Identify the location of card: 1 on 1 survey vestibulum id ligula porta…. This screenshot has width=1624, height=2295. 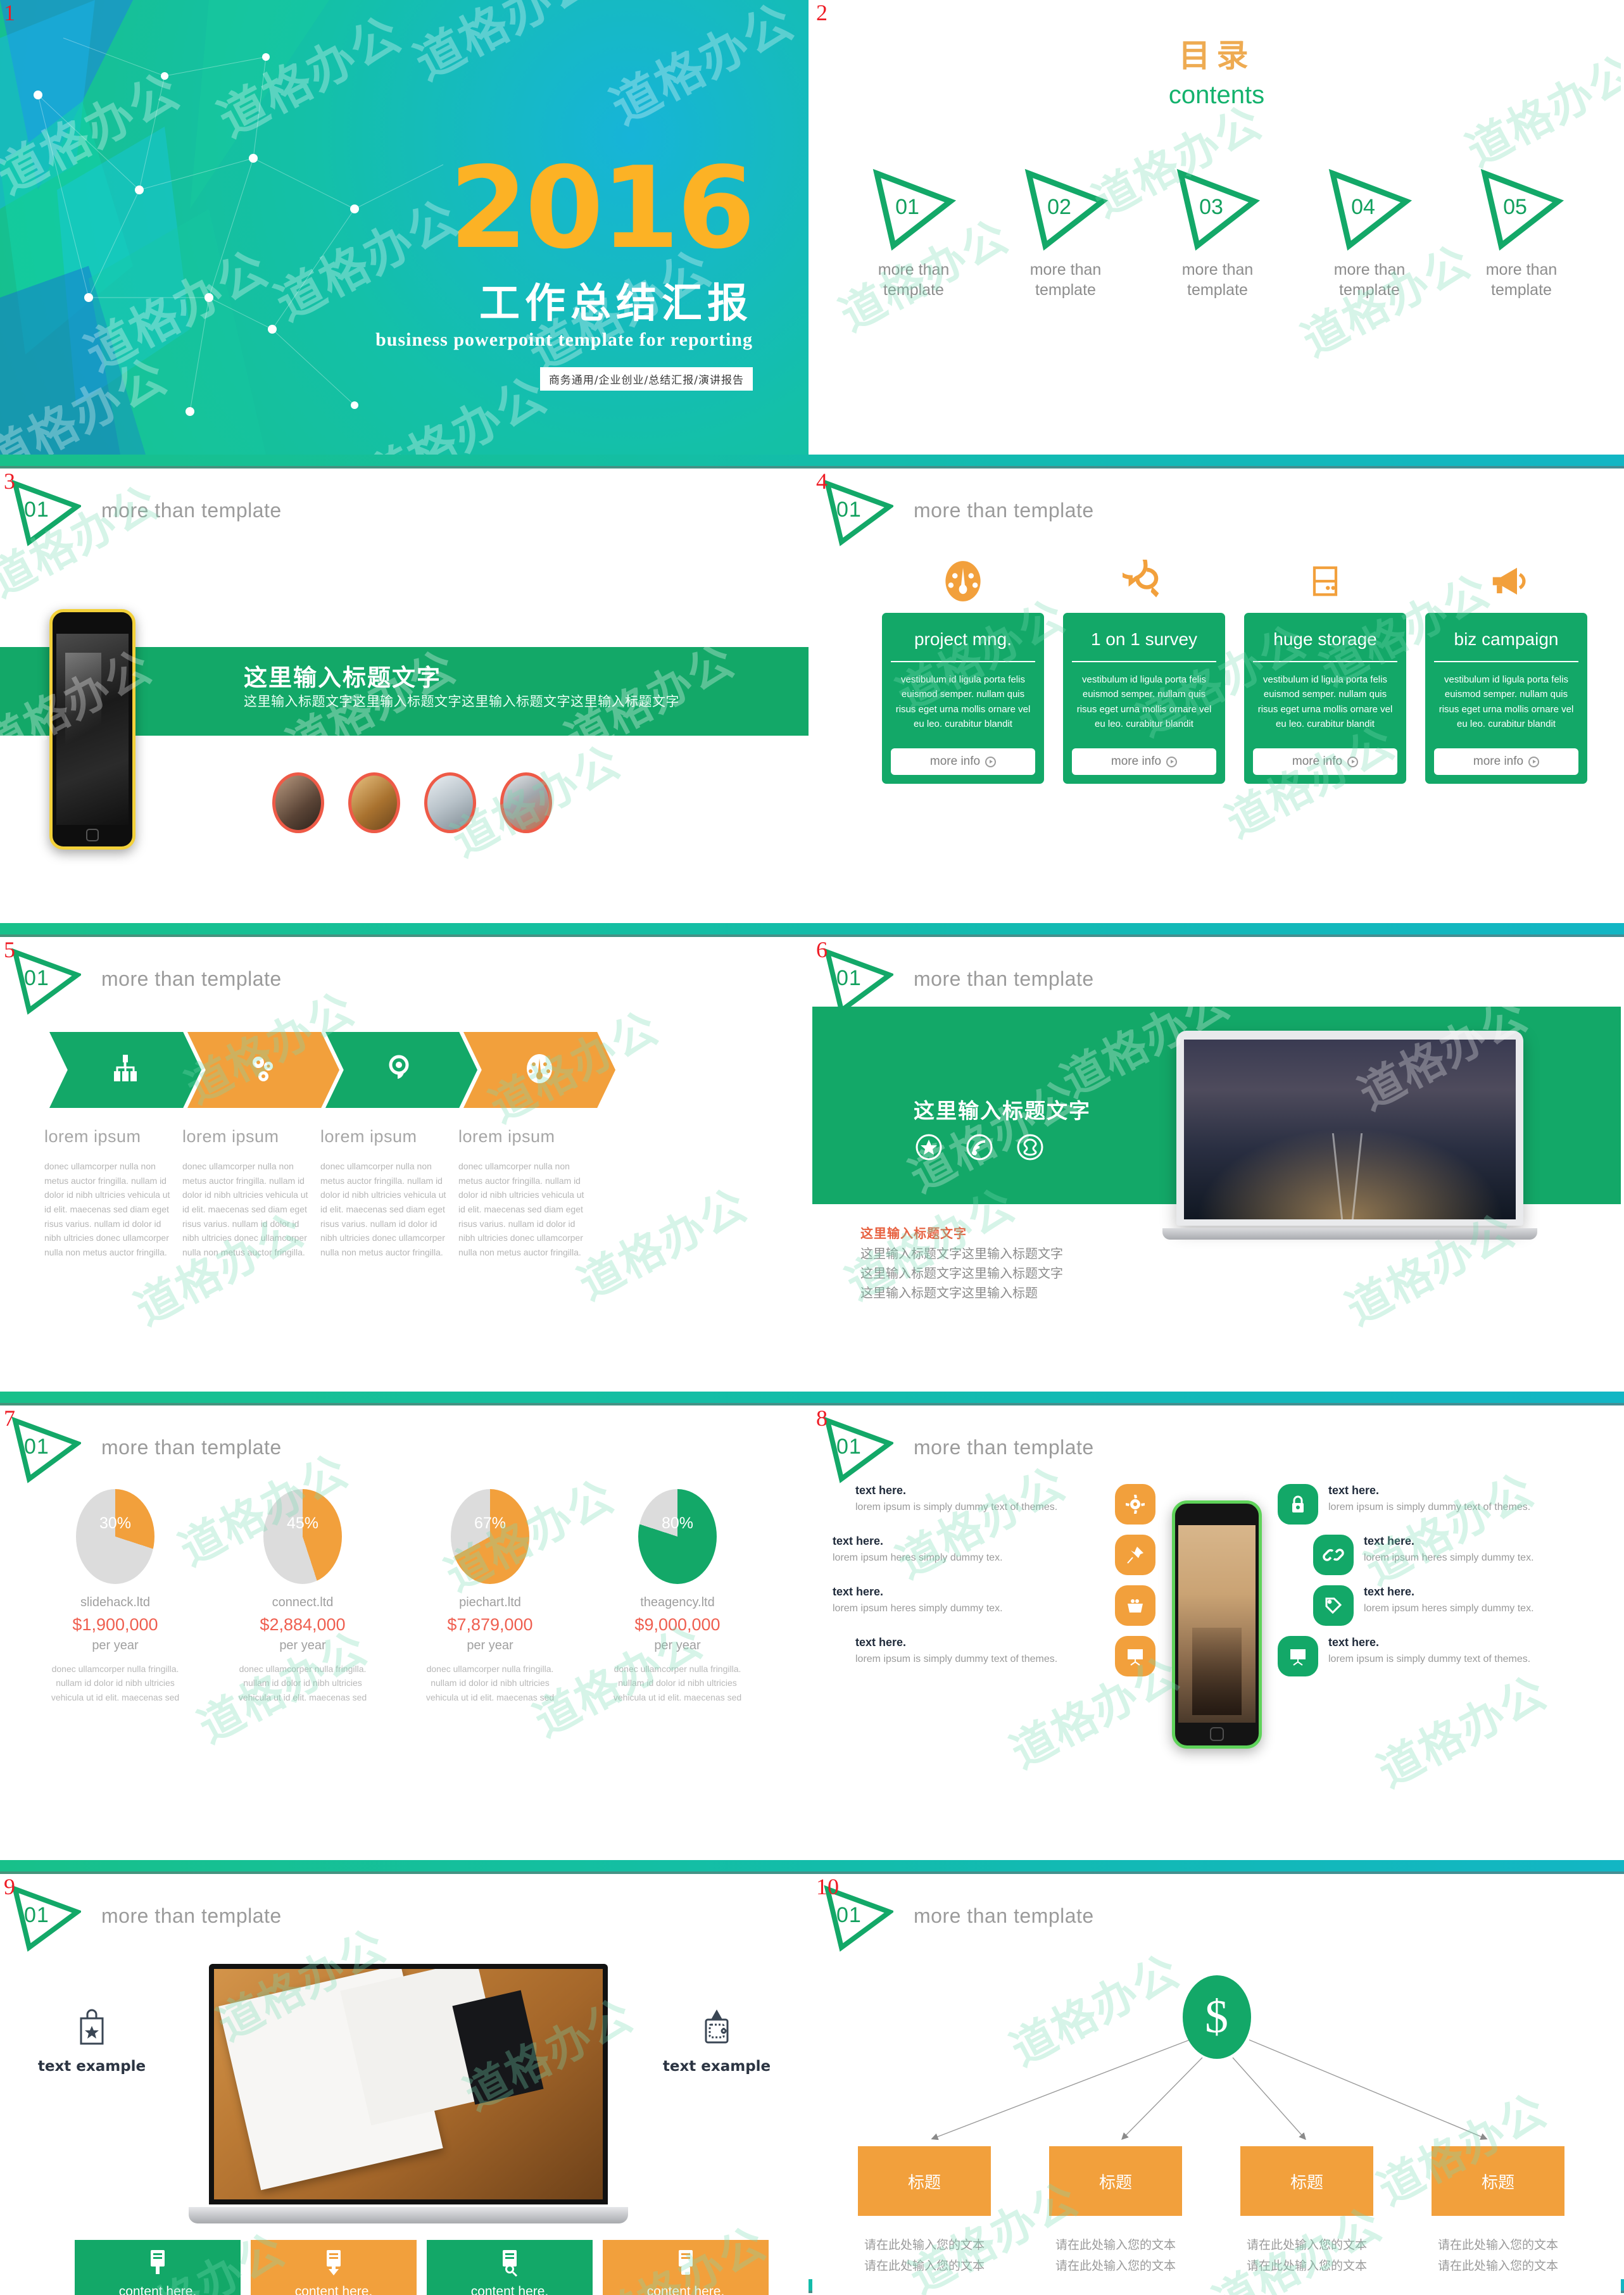
(1144, 669).